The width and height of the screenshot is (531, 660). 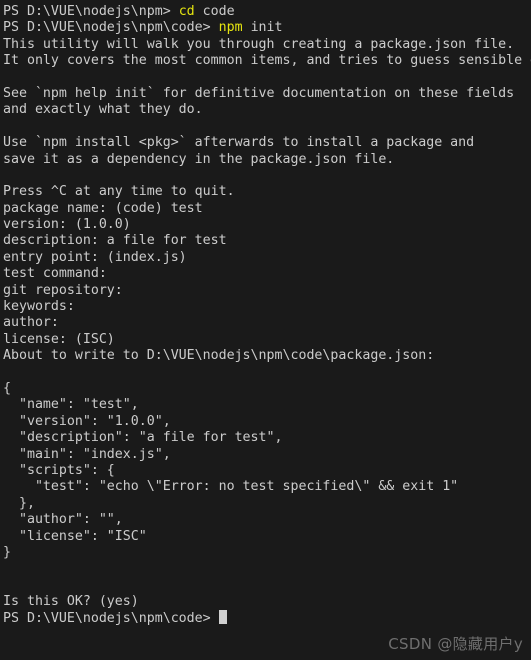 What do you see at coordinates (267, 258) in the screenshot?
I see `terminal-line: entry point: (index.js)` at bounding box center [267, 258].